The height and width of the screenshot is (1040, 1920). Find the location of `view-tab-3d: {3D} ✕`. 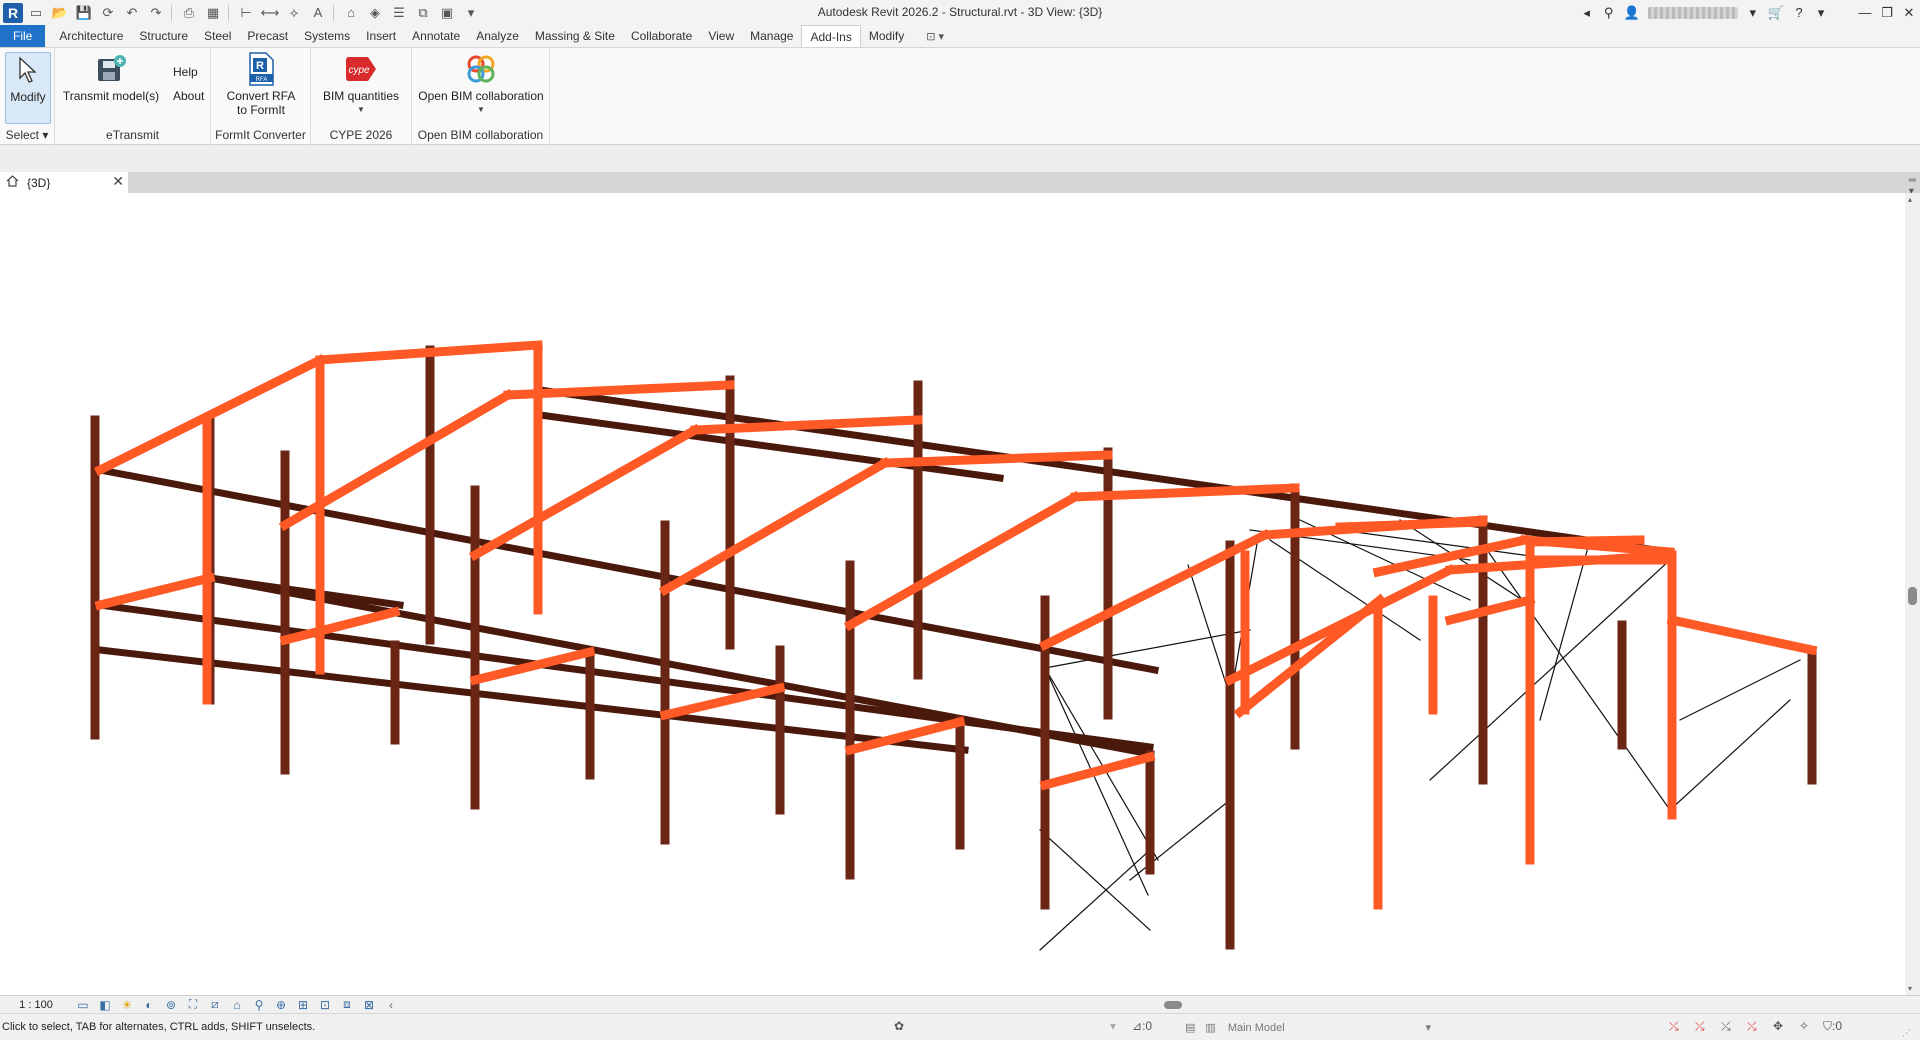

view-tab-3d: {3D} ✕ is located at coordinates (64, 182).